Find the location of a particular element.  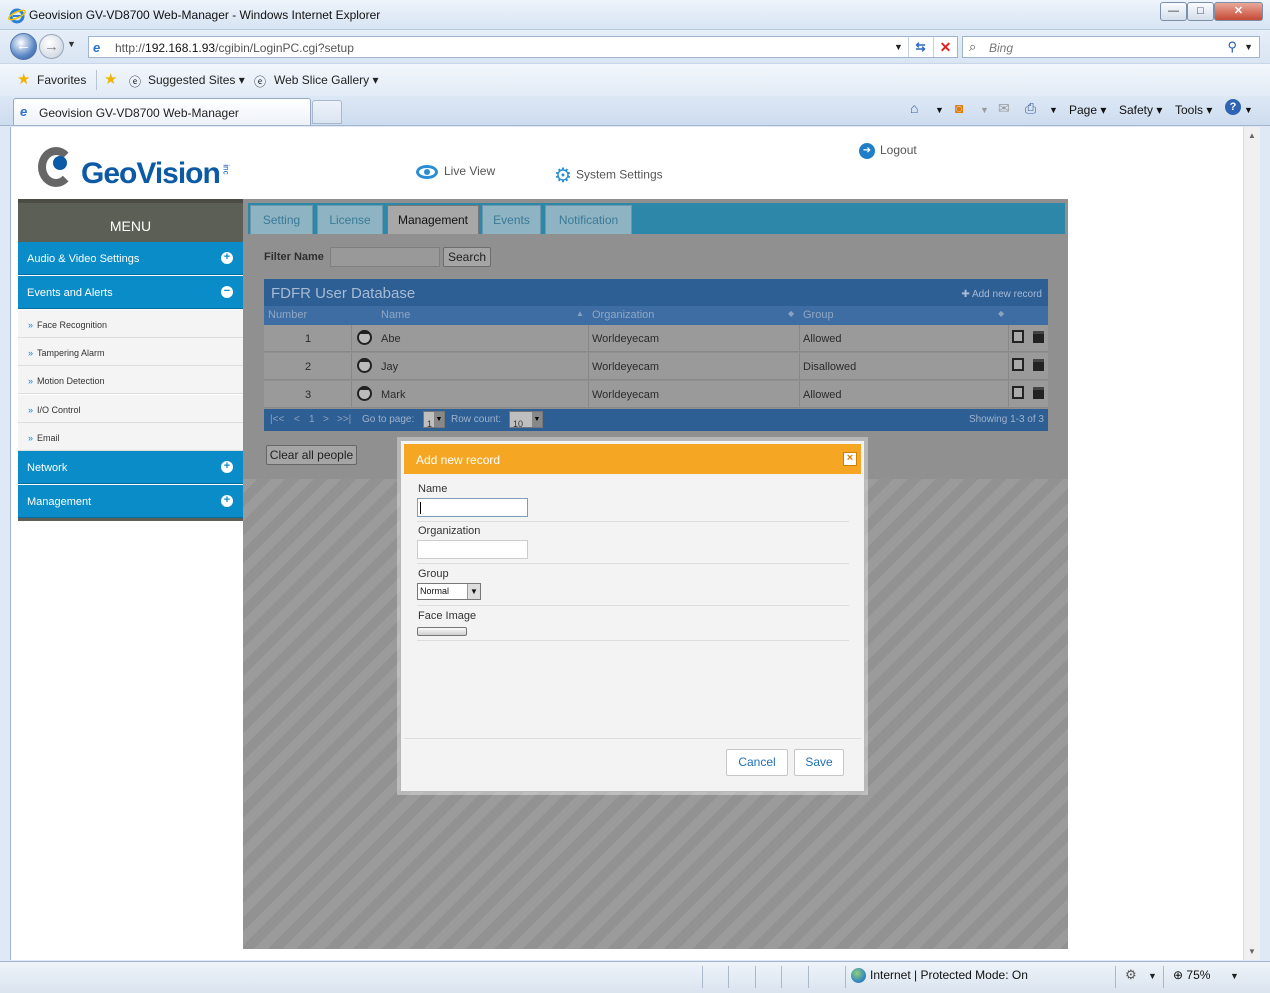

table-row: 1 Abe Worldeyecam Allowed is located at coordinates (656, 338).